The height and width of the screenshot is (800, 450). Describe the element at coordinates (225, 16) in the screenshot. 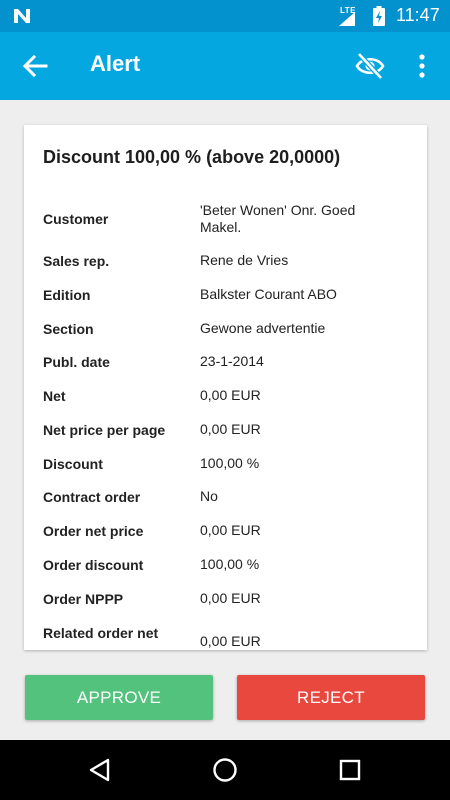

I see `status-bar: LTE 11:47` at that location.